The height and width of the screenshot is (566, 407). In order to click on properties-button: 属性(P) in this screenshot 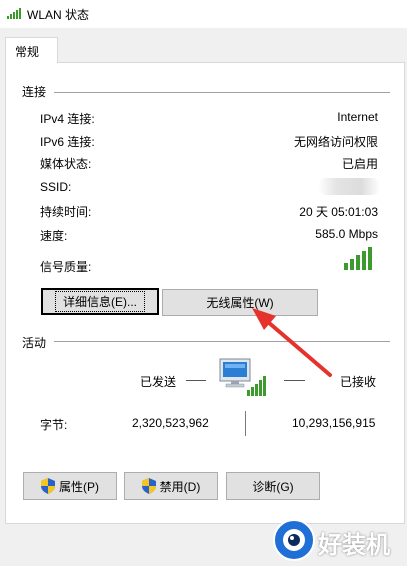, I will do `click(70, 486)`.